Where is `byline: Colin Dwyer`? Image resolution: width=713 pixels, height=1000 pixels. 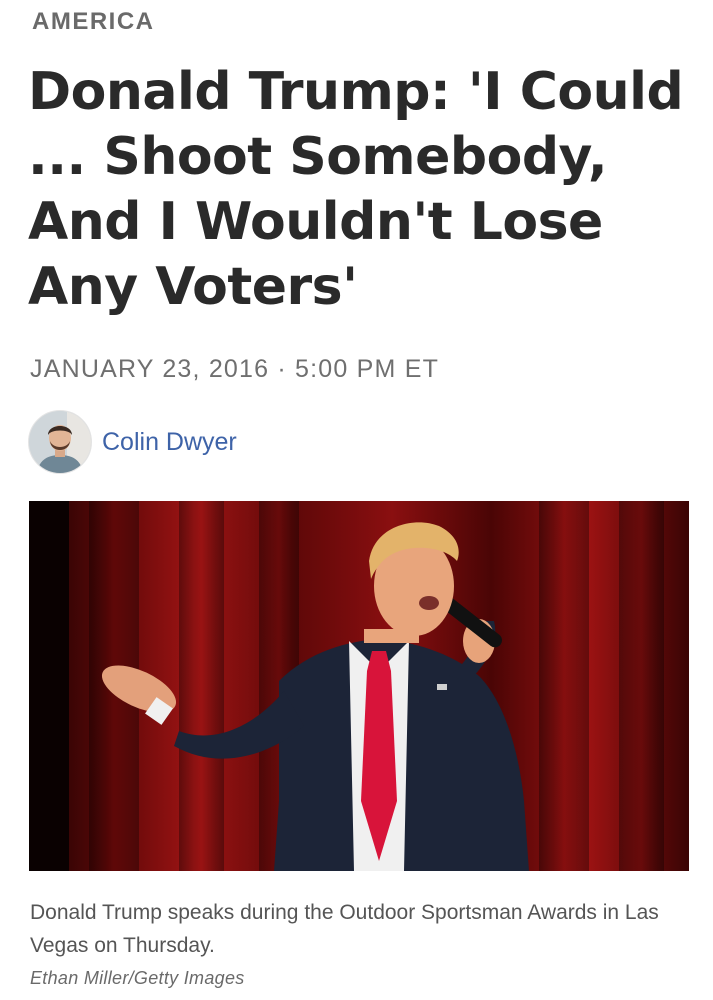
byline: Colin Dwyer is located at coordinates (132, 442).